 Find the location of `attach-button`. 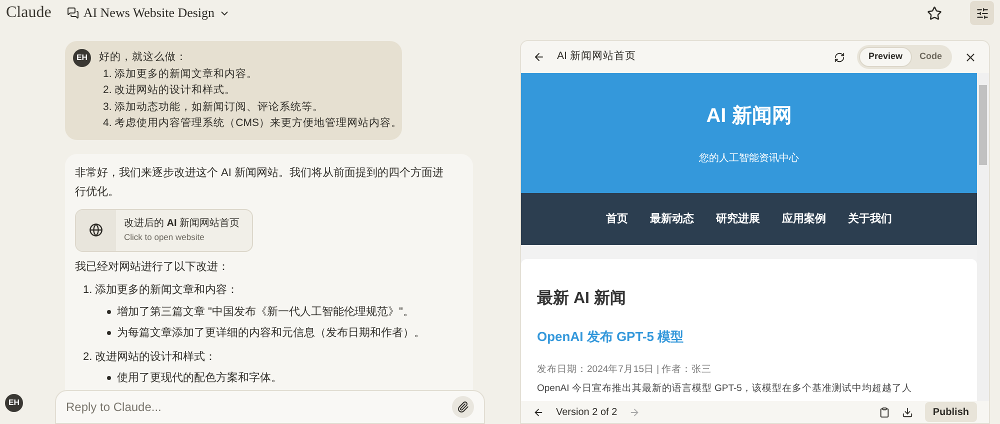

attach-button is located at coordinates (463, 407).